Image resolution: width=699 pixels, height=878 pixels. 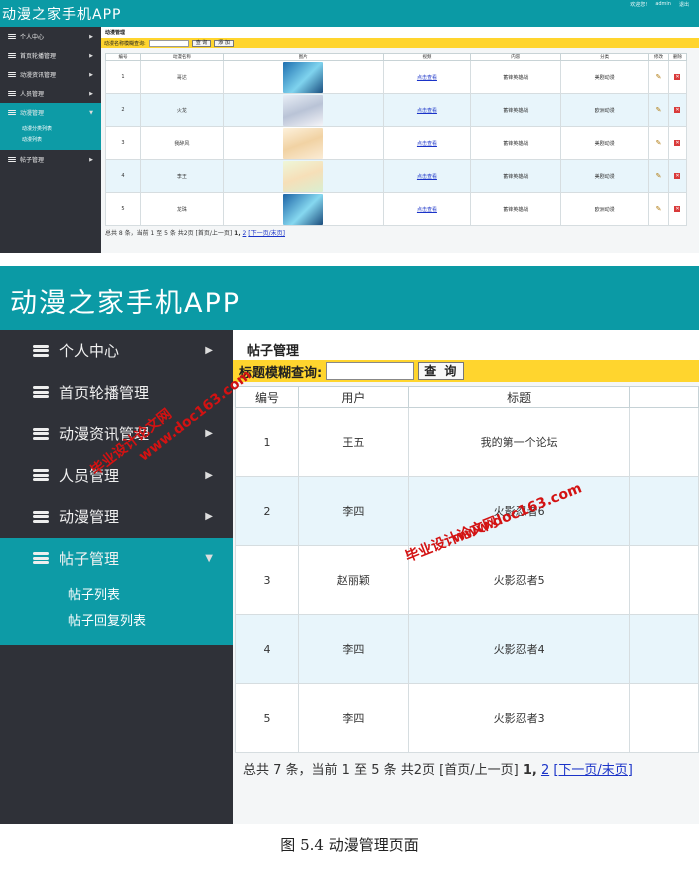 What do you see at coordinates (400, 43) in the screenshot?
I see `filter-bar: 动漫名称模糊查询: 查 询 添 加` at bounding box center [400, 43].